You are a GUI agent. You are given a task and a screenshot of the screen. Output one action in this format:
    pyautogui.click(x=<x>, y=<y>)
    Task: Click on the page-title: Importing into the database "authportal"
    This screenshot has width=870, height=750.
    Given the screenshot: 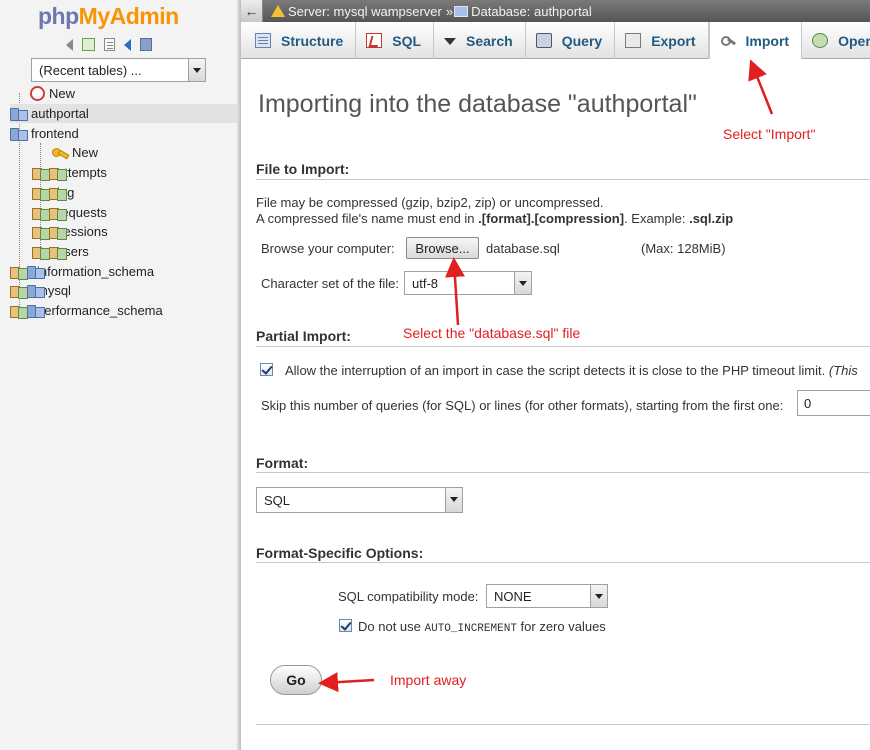 What is the action you would take?
    pyautogui.click(x=477, y=104)
    